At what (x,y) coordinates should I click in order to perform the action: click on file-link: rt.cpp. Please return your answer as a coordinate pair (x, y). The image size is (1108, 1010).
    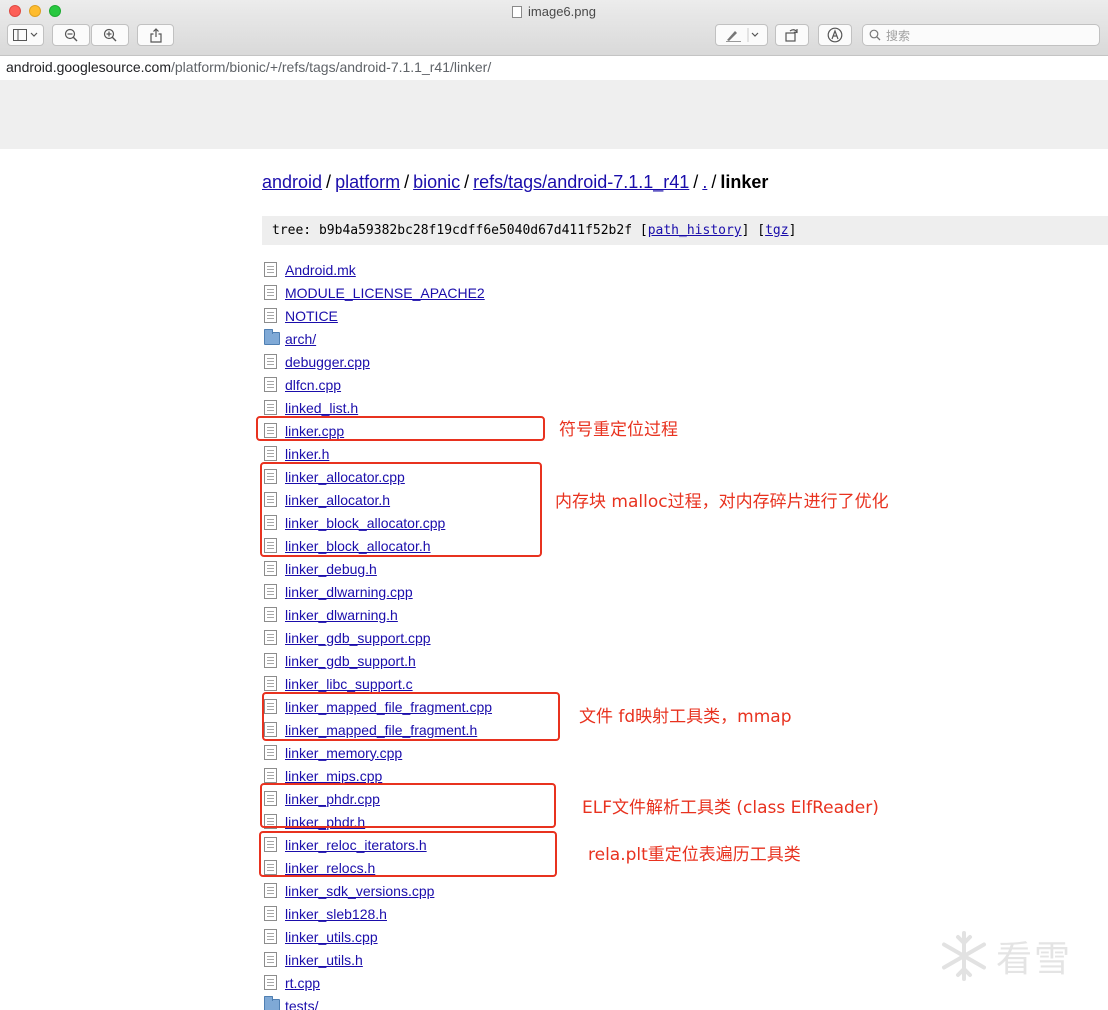
    Looking at the image, I should click on (302, 983).